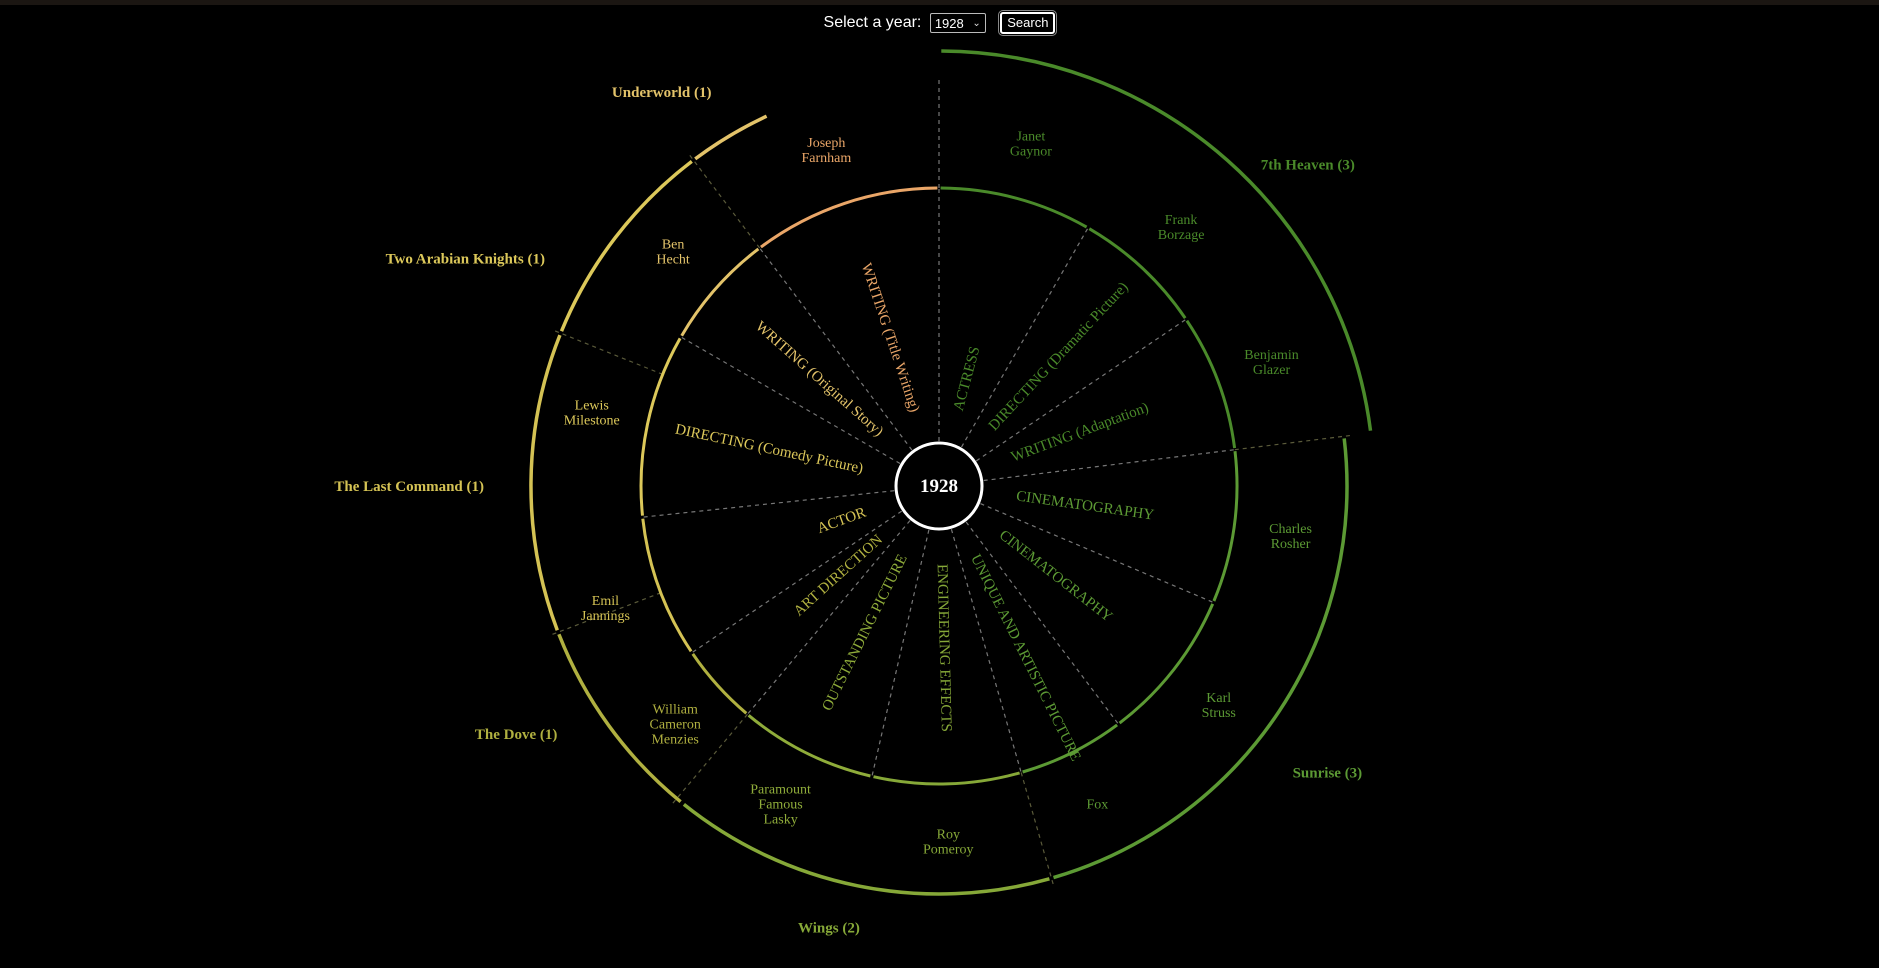  I want to click on film-label: The Dove (1), so click(516, 735).